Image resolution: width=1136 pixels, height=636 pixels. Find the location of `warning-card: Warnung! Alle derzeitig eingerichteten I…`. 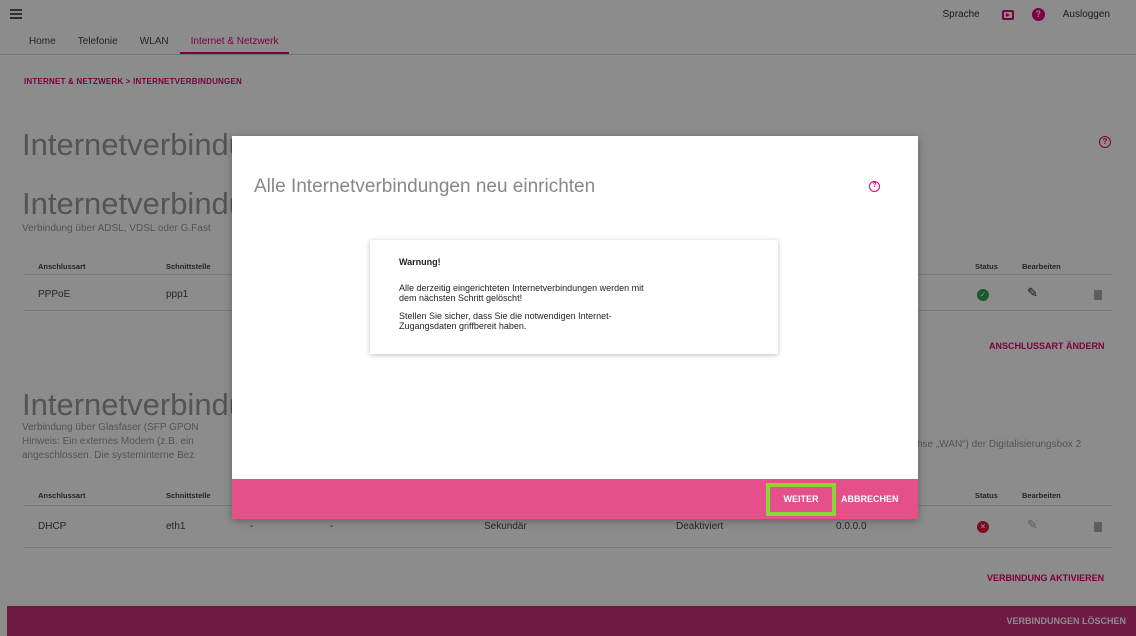

warning-card: Warnung! Alle derzeitig eingerichteten I… is located at coordinates (574, 297).